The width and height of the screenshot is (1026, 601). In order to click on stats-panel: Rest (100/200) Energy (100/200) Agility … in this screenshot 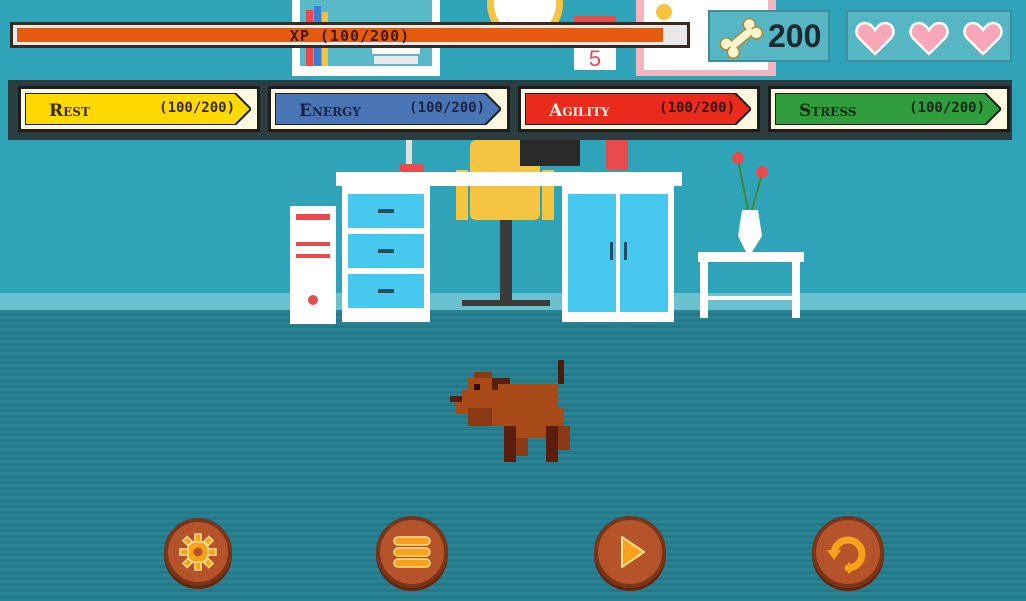, I will do `click(510, 110)`.